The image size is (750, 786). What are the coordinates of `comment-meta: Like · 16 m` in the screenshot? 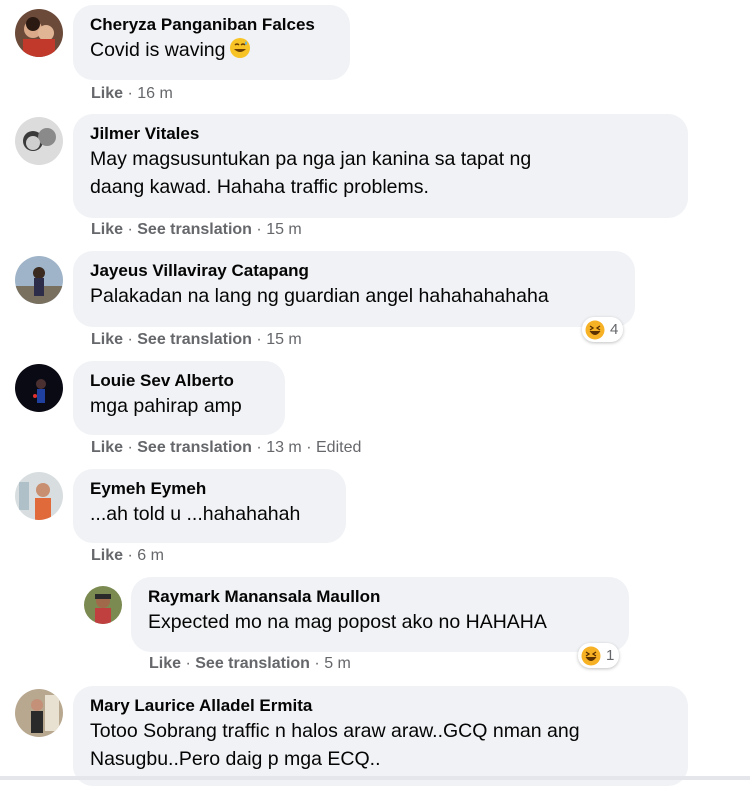 It's located at (132, 94).